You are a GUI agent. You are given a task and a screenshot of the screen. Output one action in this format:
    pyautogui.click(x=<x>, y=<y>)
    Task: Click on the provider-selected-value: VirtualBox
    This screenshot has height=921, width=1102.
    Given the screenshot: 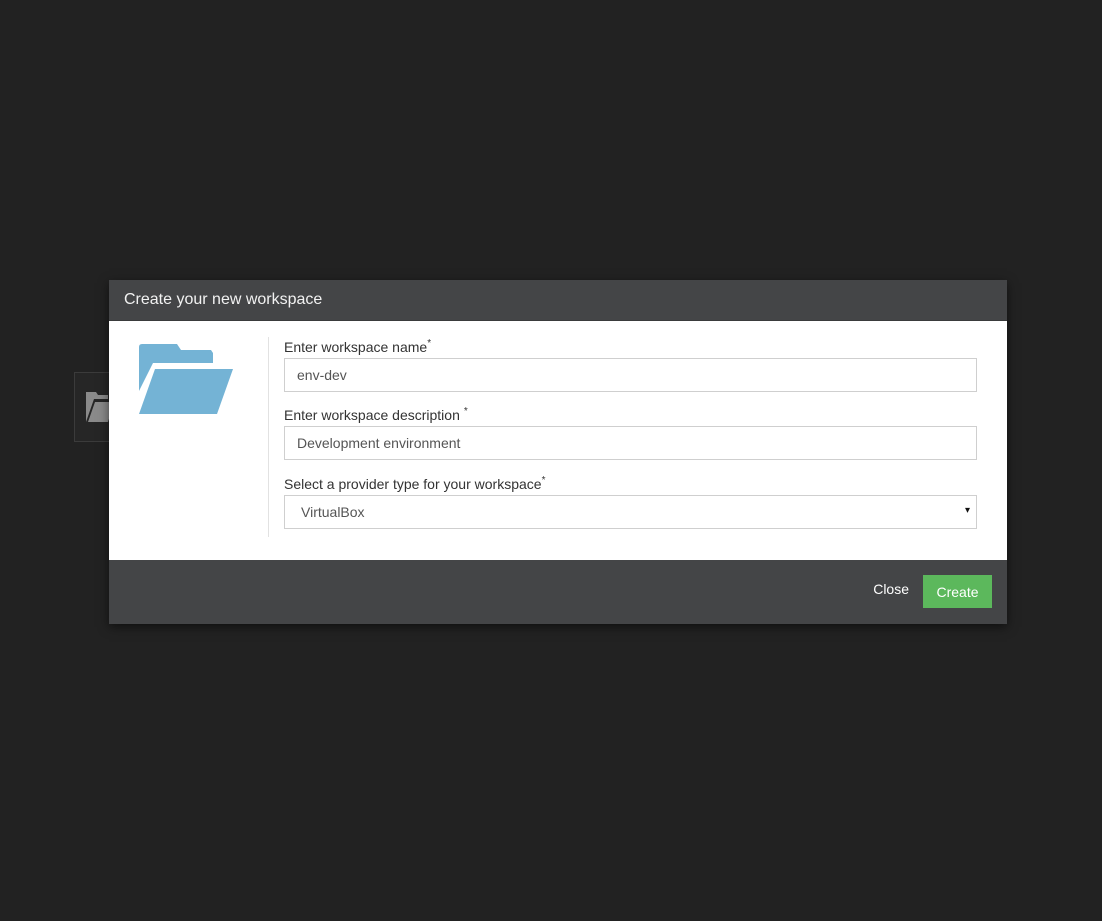 What is the action you would take?
    pyautogui.click(x=333, y=512)
    